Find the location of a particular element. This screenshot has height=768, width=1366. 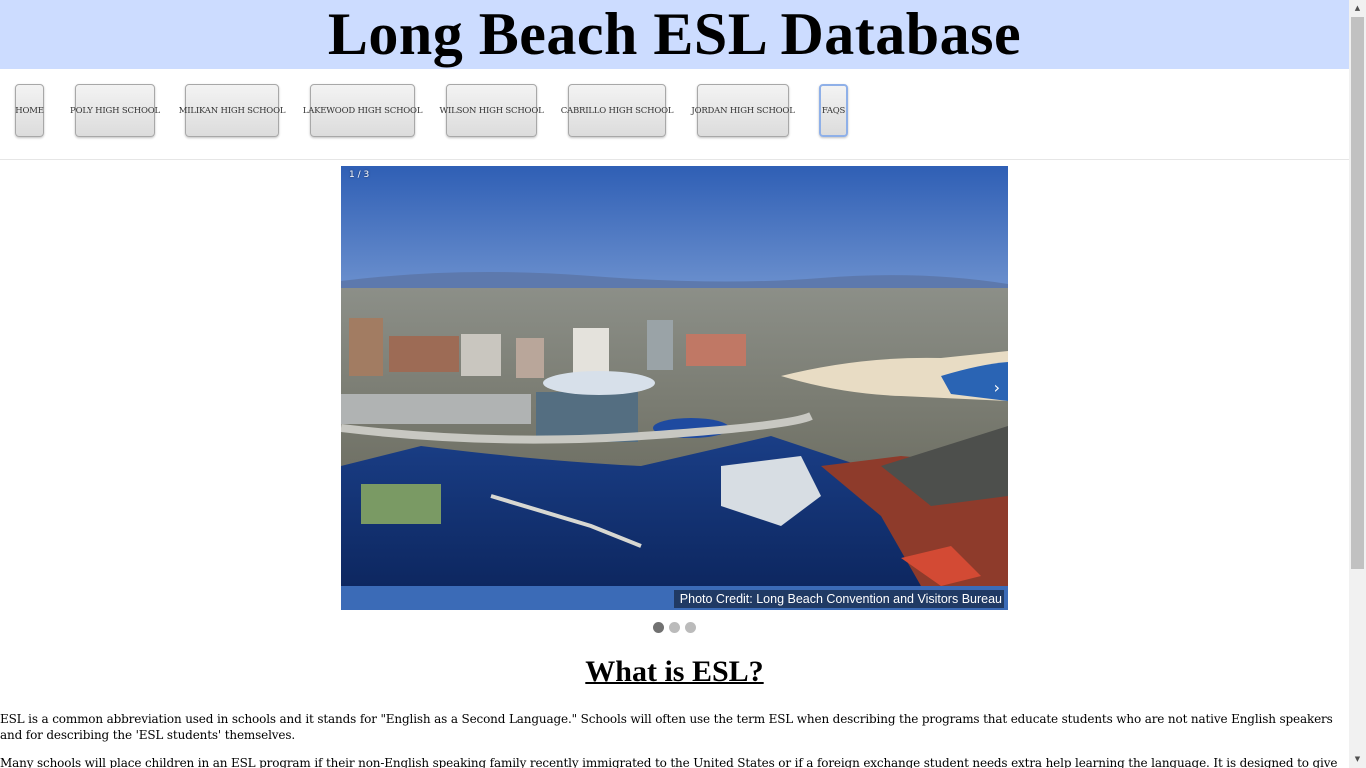

site-title: Long Beach ESL Database is located at coordinates (674, 34).